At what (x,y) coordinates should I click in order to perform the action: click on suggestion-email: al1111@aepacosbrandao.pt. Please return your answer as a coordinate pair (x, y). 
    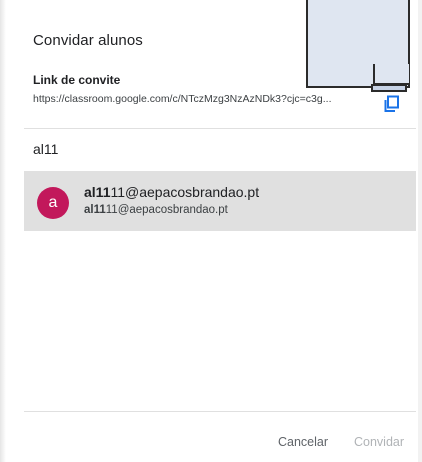
    Looking at the image, I should click on (156, 210).